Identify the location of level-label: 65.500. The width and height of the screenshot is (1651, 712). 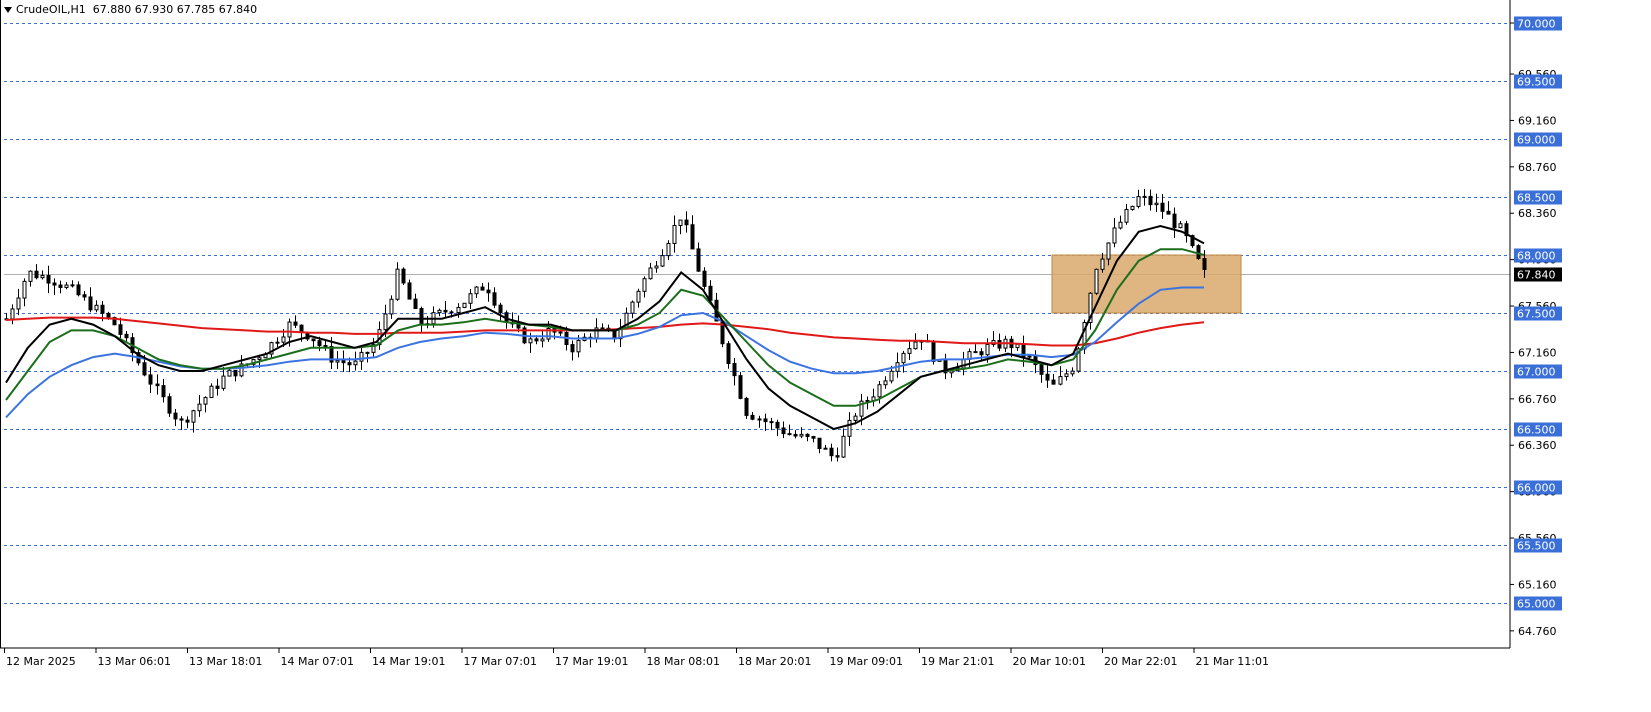
(1536, 546).